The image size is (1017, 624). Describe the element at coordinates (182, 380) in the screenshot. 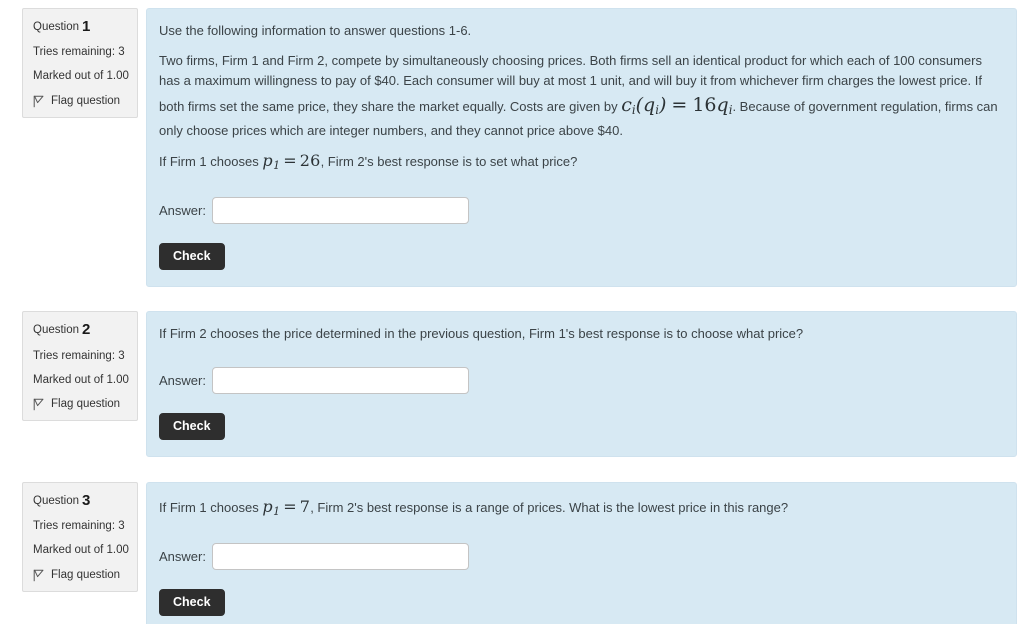

I see `answer-label-2: Answer:` at that location.